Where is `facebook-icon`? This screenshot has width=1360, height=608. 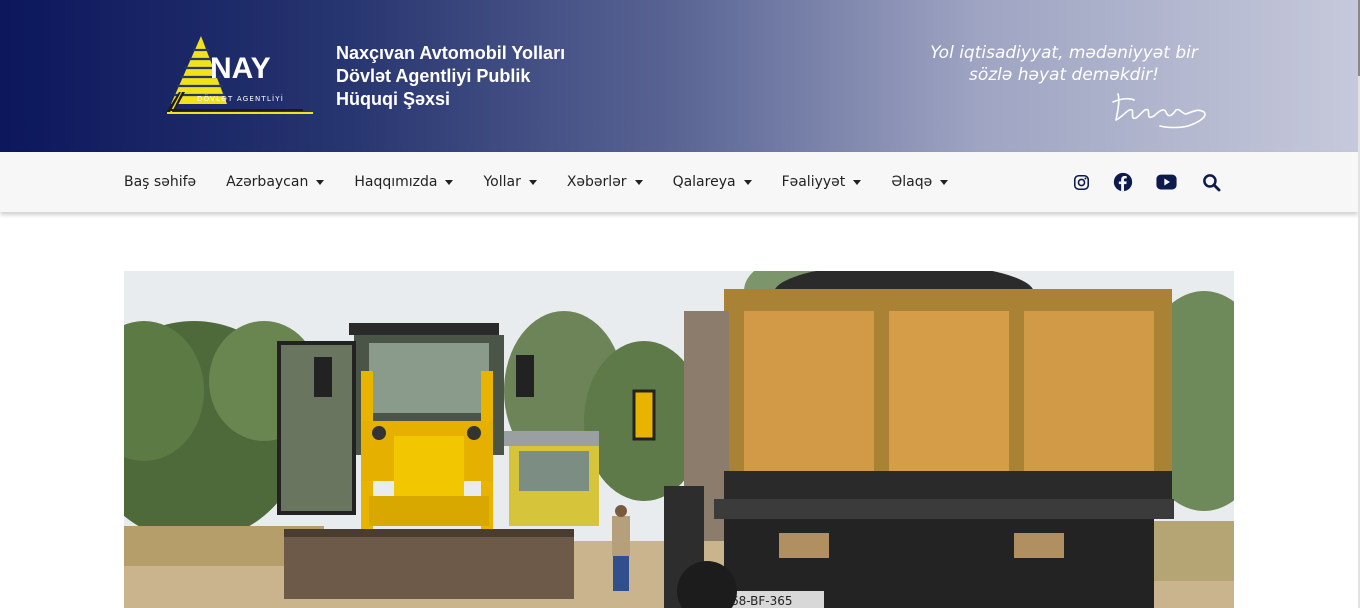
facebook-icon is located at coordinates (1123, 182).